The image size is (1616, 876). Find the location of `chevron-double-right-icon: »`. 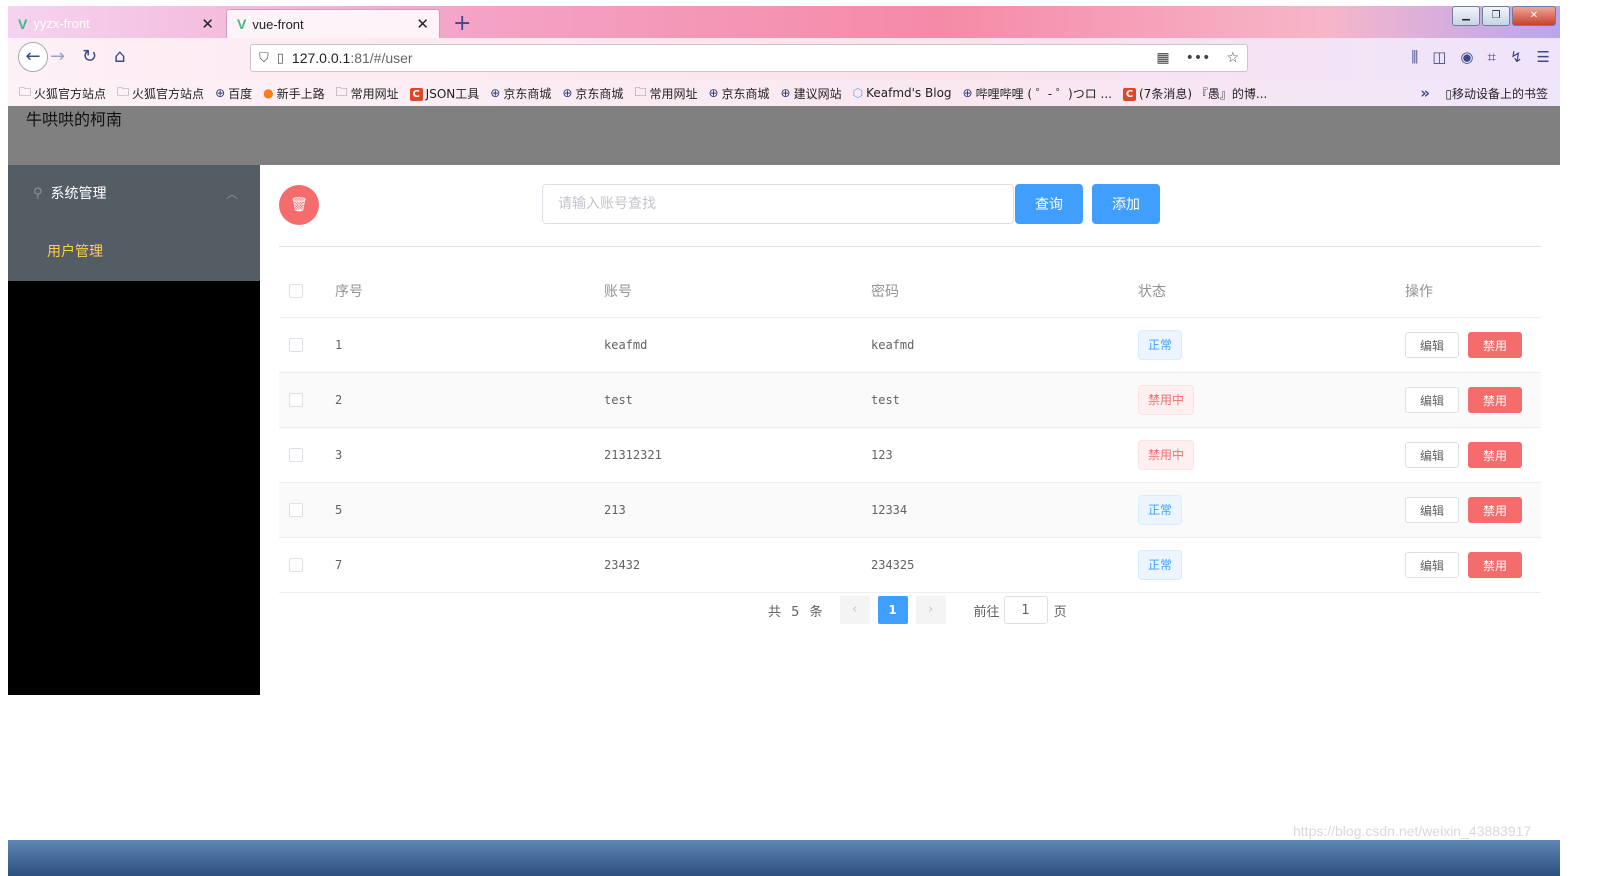

chevron-double-right-icon: » is located at coordinates (1425, 93).